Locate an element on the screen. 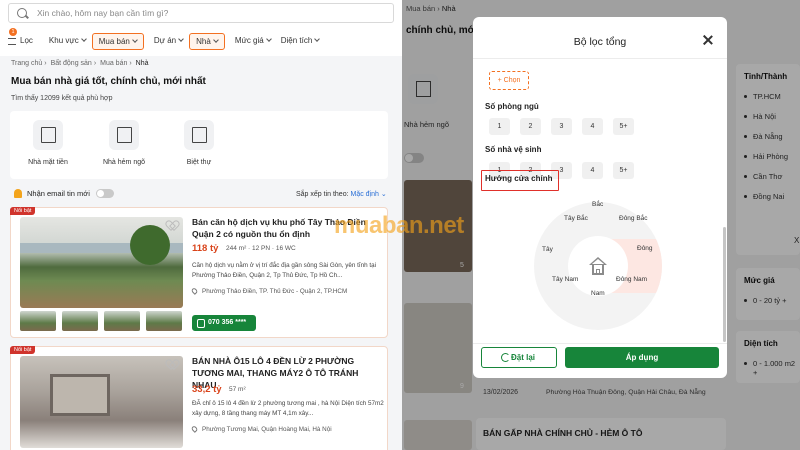  page-title: Mua bán nhà giá tốt, chính chủ, mới nhất is located at coordinates (108, 81).